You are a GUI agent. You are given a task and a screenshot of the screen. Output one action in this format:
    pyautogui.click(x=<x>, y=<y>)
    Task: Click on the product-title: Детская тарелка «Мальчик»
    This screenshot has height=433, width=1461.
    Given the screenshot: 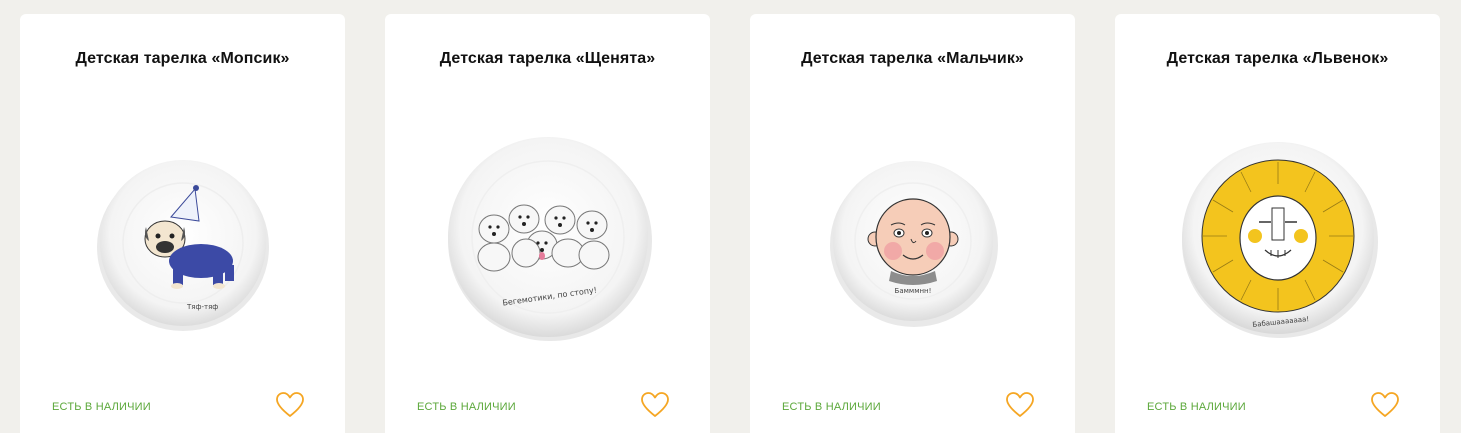 What is the action you would take?
    pyautogui.click(x=912, y=59)
    